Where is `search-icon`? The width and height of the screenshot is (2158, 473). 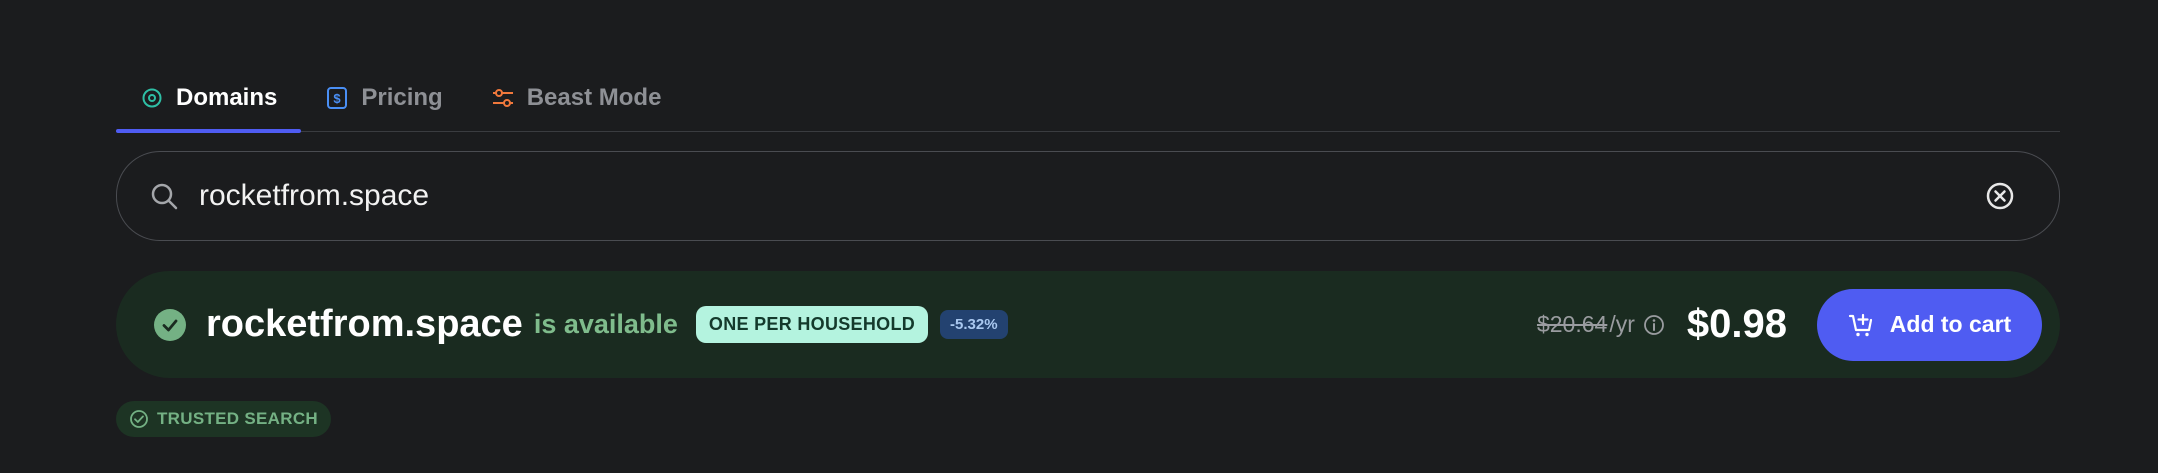 search-icon is located at coordinates (164, 196).